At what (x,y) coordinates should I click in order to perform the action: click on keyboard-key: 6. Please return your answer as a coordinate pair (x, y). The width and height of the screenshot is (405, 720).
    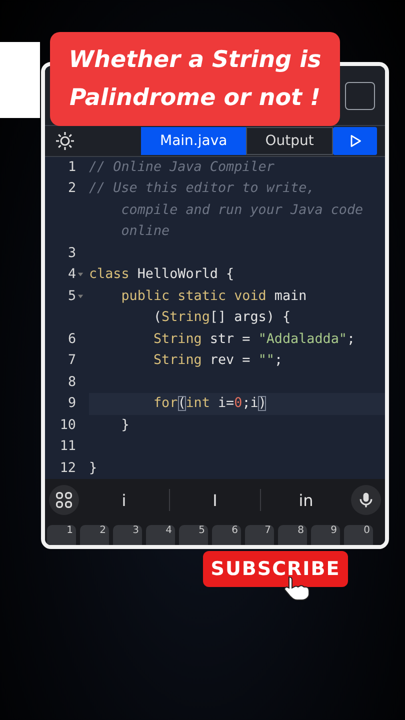
    Looking at the image, I should click on (226, 535).